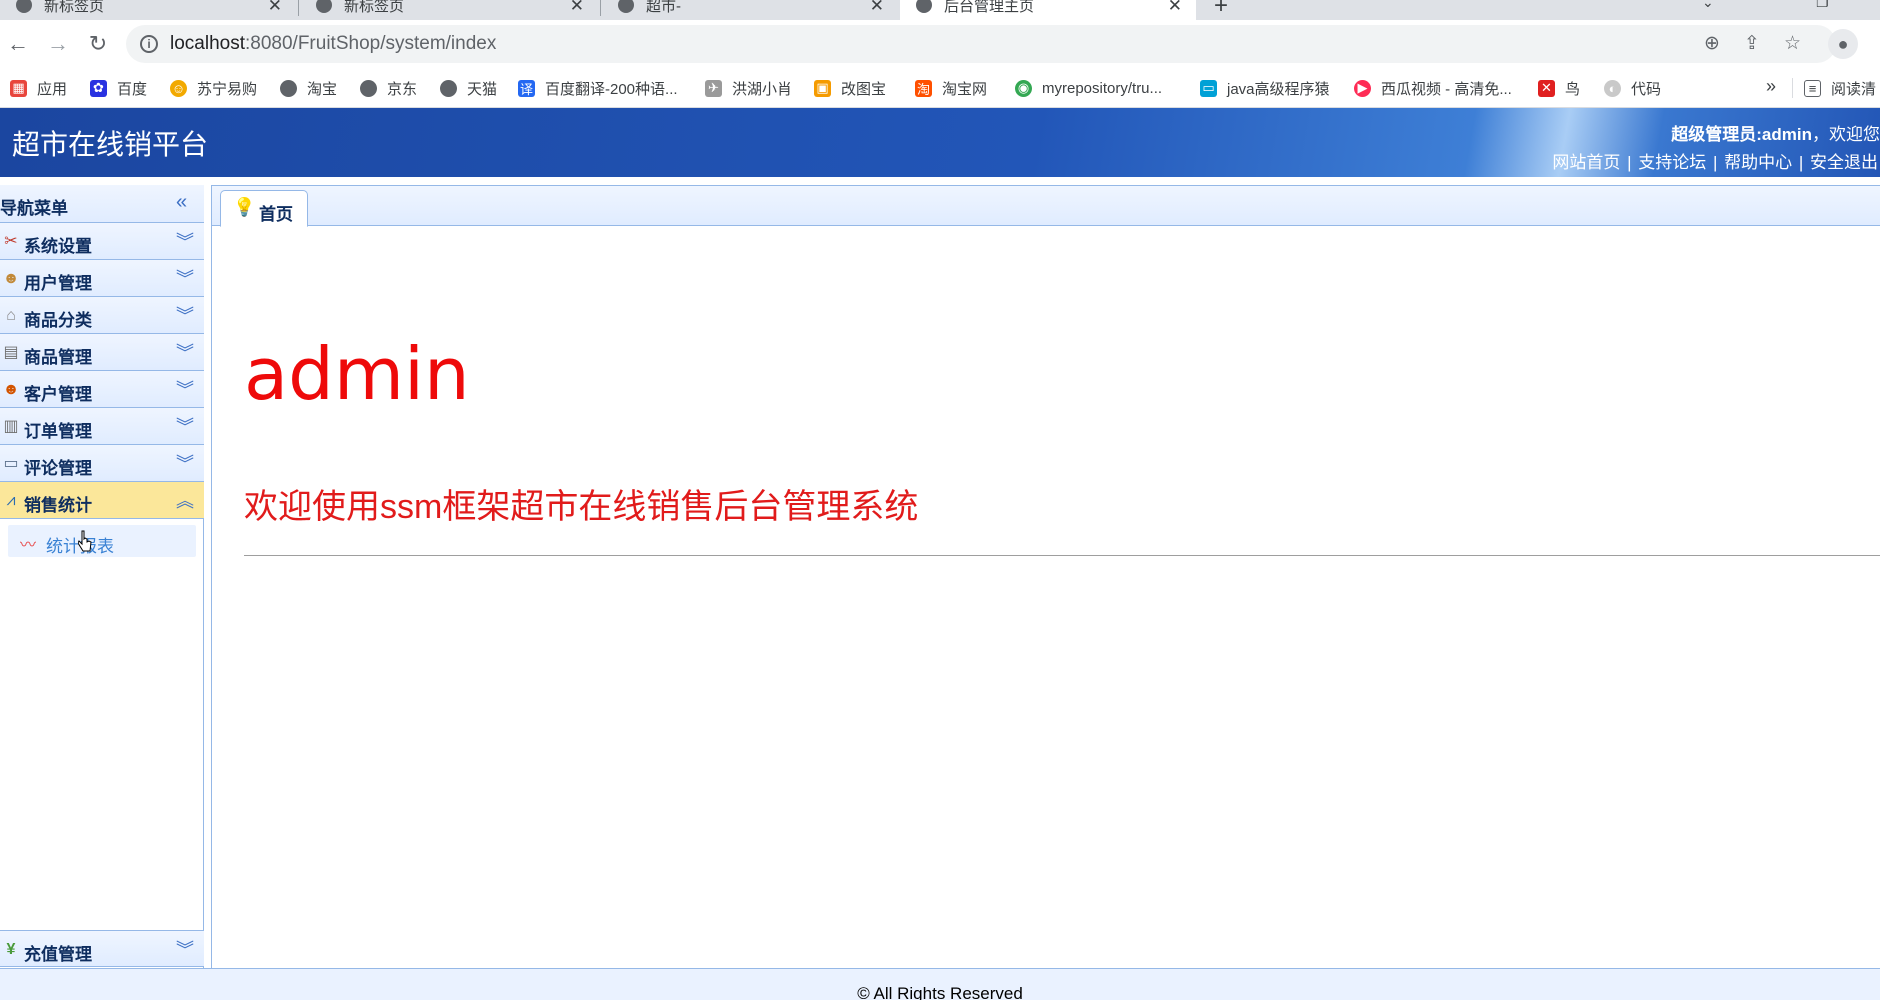 The height and width of the screenshot is (1000, 1880). What do you see at coordinates (1822, 5) in the screenshot?
I see `restore-window-icon: ❐` at bounding box center [1822, 5].